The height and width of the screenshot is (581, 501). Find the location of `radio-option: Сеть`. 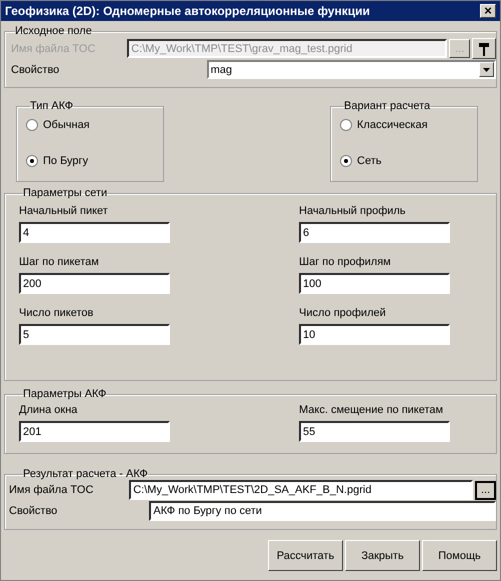

radio-option: Сеть is located at coordinates (408, 161).